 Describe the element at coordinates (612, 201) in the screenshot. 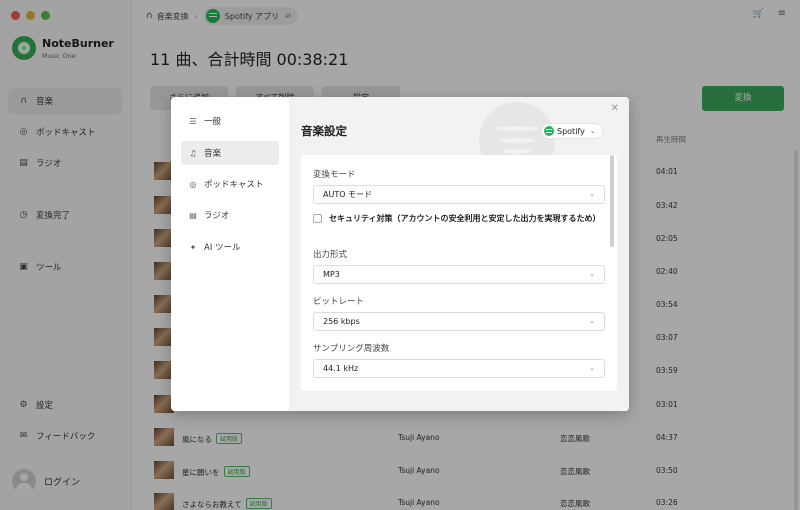

I see `settings-scrollbar` at that location.